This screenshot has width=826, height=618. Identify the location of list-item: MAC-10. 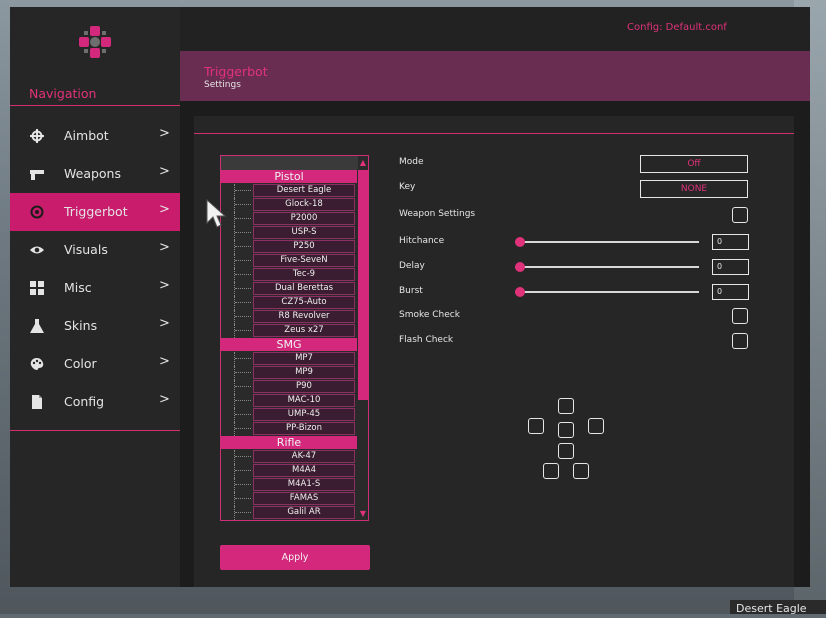
(289, 401).